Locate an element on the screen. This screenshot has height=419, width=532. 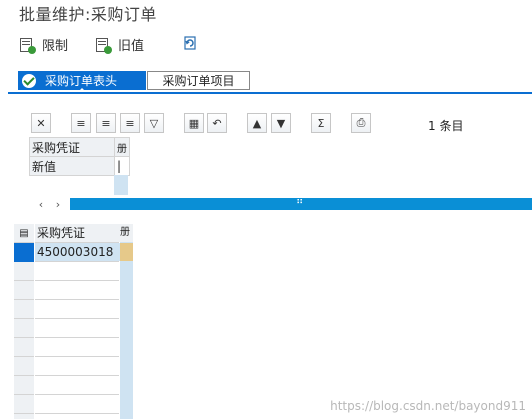
restrict-button: 限制 is located at coordinates (44, 44).